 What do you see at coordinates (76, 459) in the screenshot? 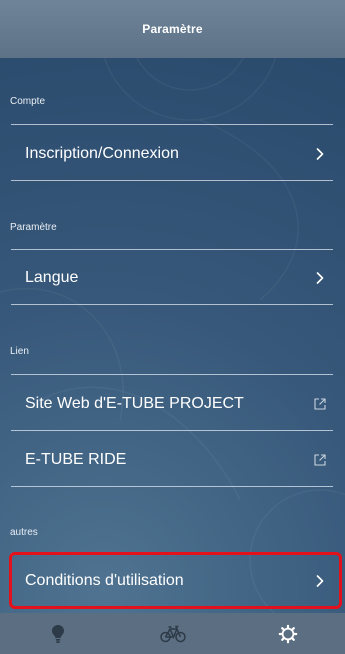
I see `menu-item-label: E-TUBE RIDE` at bounding box center [76, 459].